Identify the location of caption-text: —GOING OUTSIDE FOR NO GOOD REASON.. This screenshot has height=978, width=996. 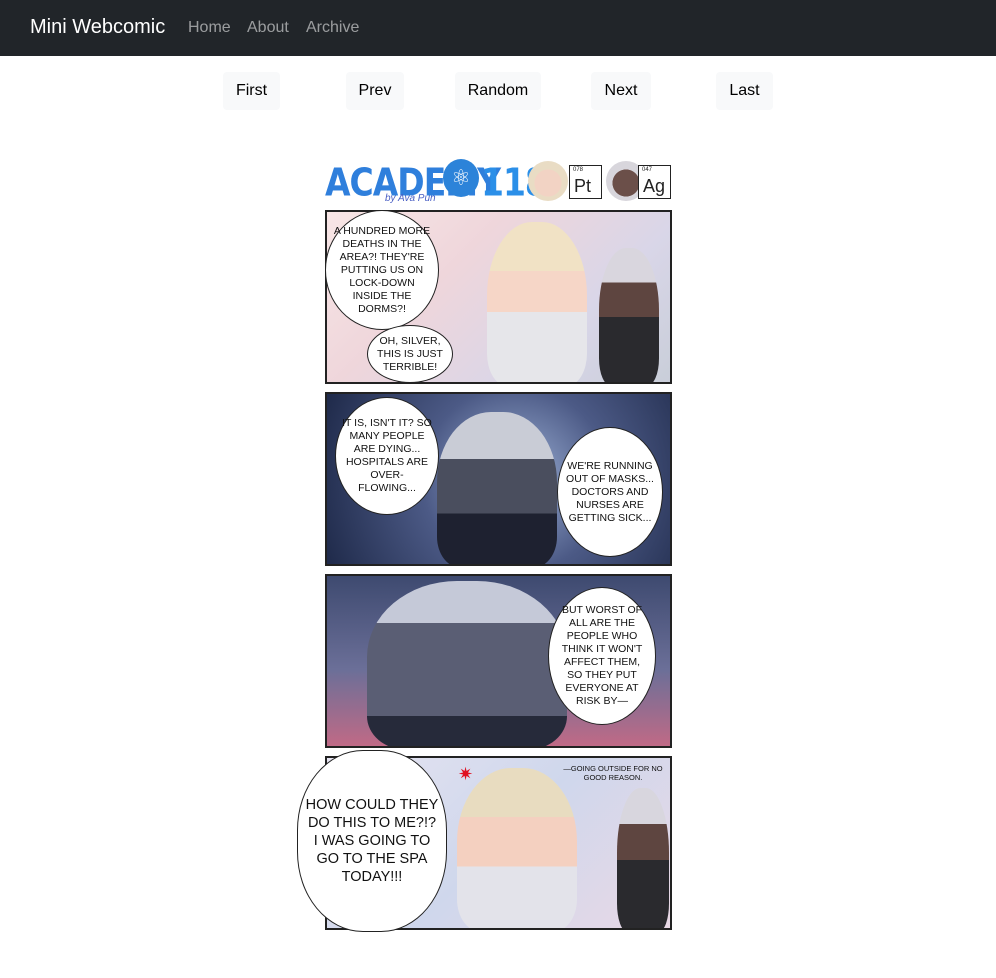
(613, 773).